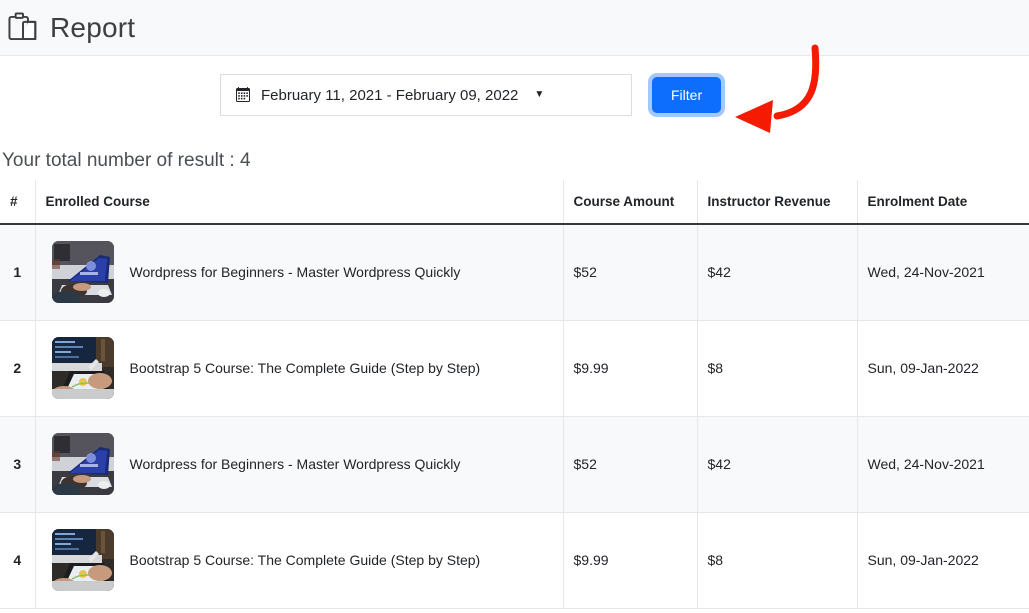 This screenshot has width=1029, height=613. I want to click on clipboard-icon, so click(23, 27).